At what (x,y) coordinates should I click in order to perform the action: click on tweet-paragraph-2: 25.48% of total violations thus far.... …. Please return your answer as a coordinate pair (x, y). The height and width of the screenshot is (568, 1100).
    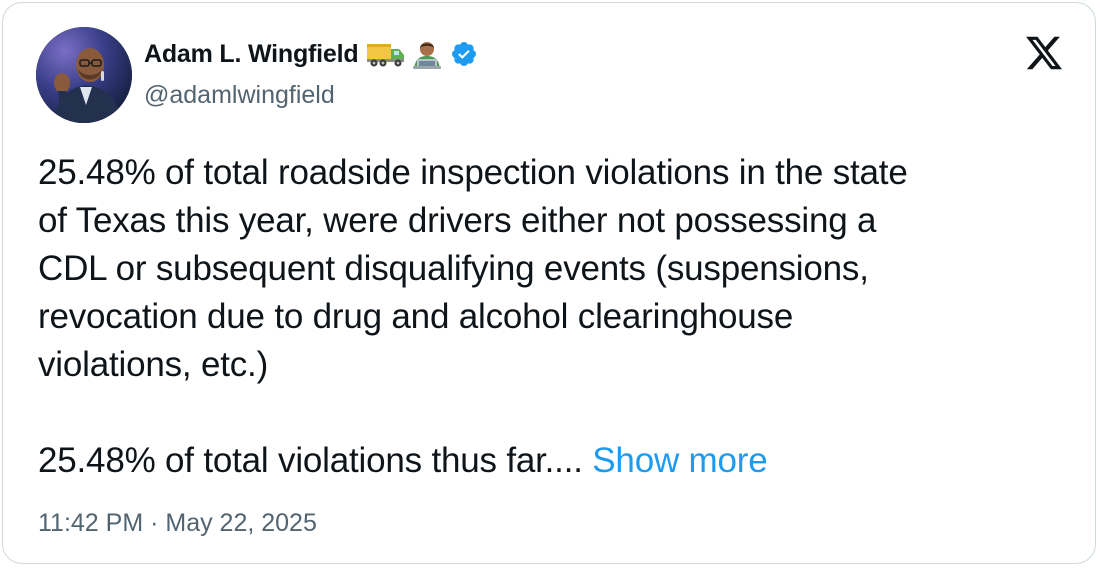
    Looking at the image, I should click on (553, 461).